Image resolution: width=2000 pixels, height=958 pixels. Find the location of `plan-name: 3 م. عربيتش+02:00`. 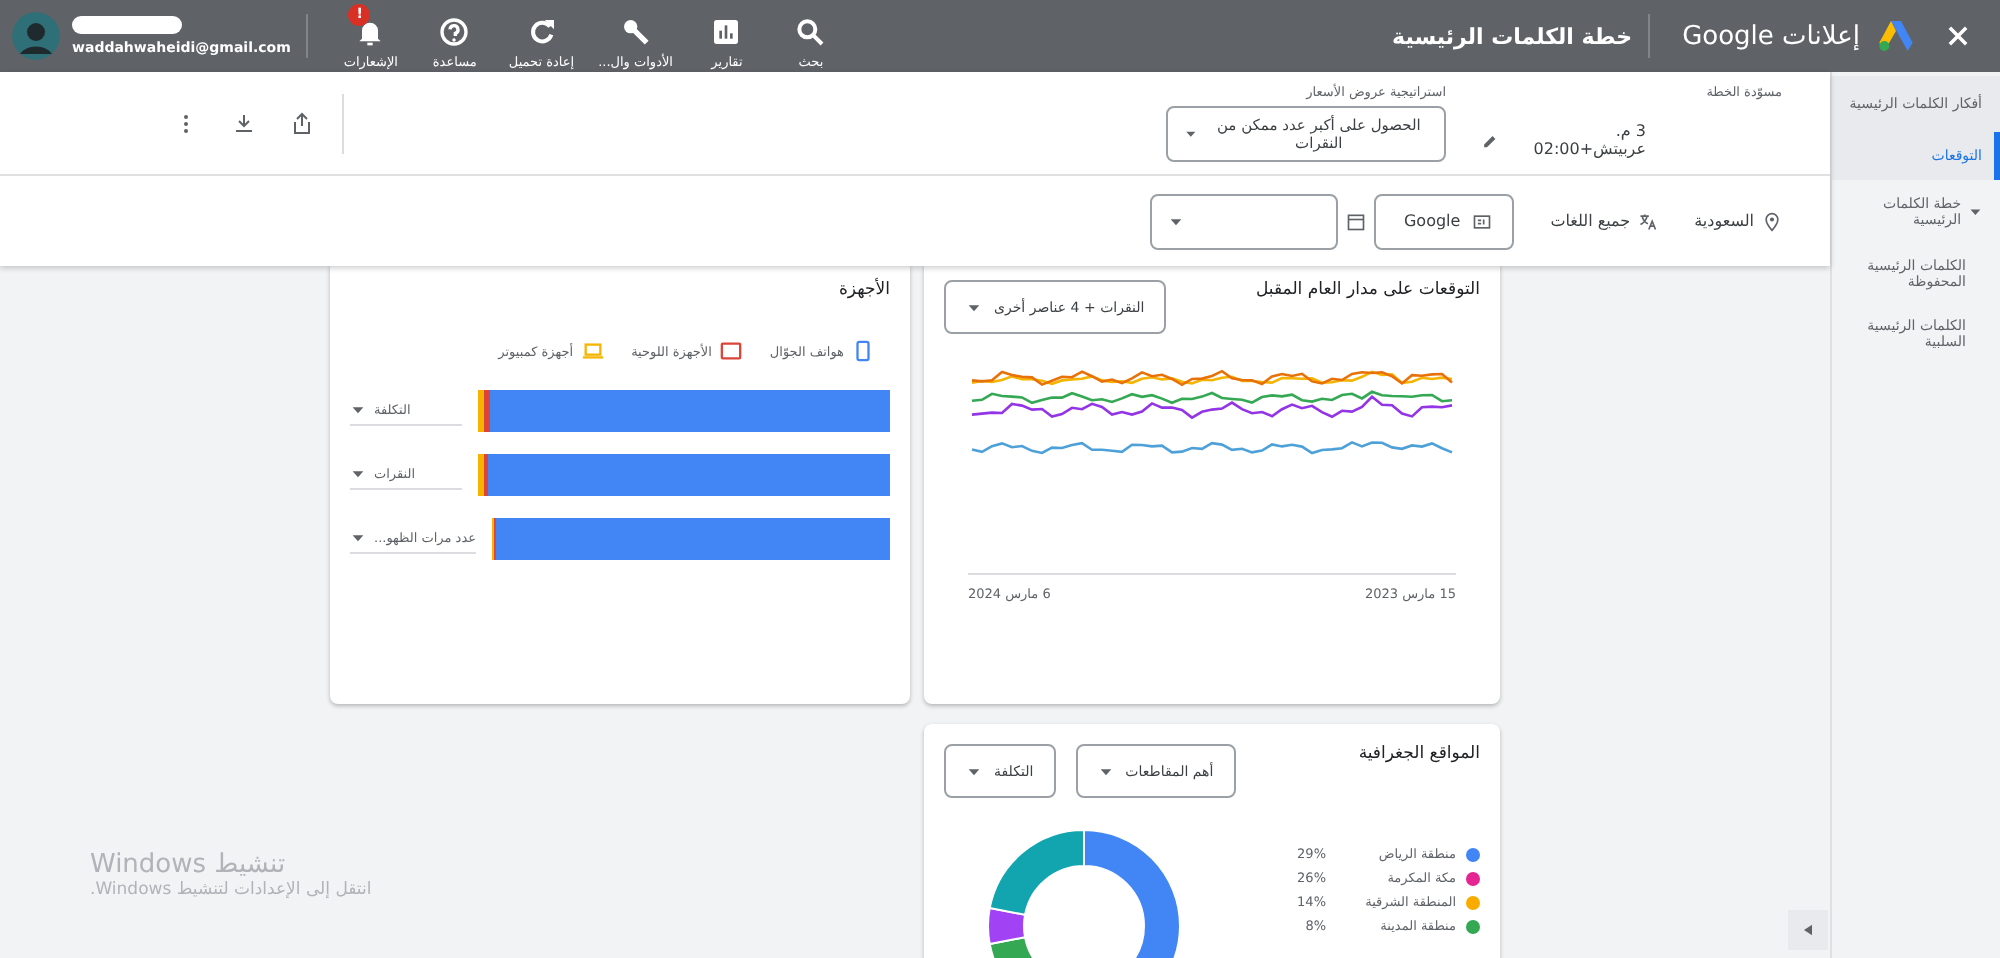

plan-name: 3 م. عربيتش+02:00 is located at coordinates (1588, 140).